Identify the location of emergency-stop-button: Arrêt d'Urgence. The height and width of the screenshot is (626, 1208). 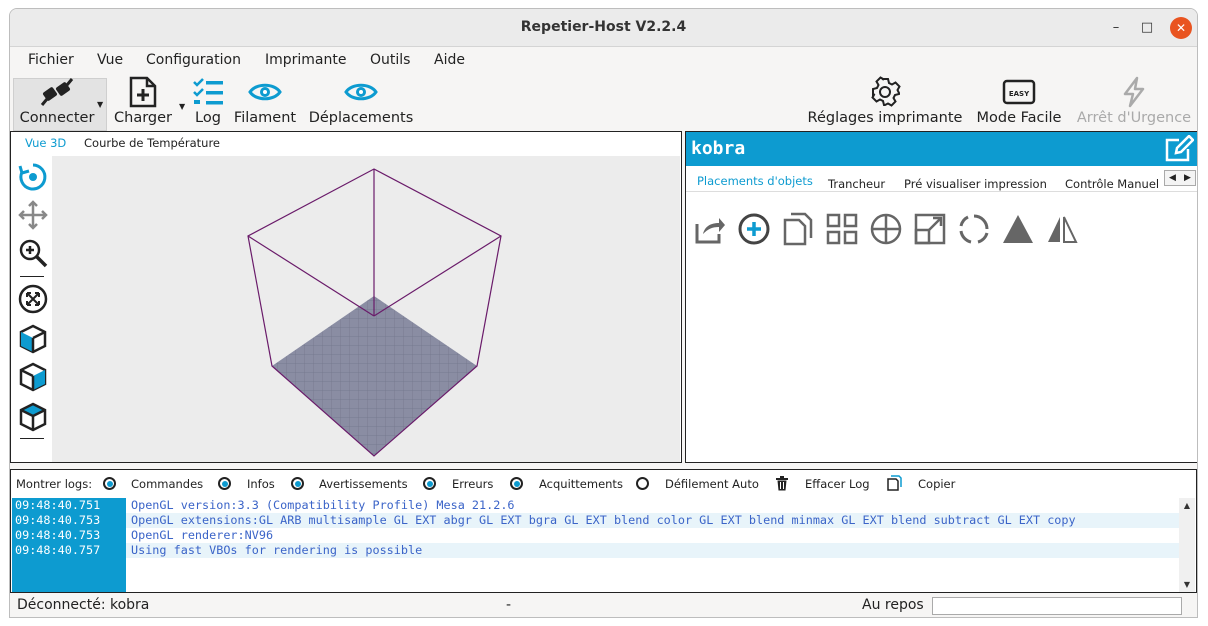
(1134, 102).